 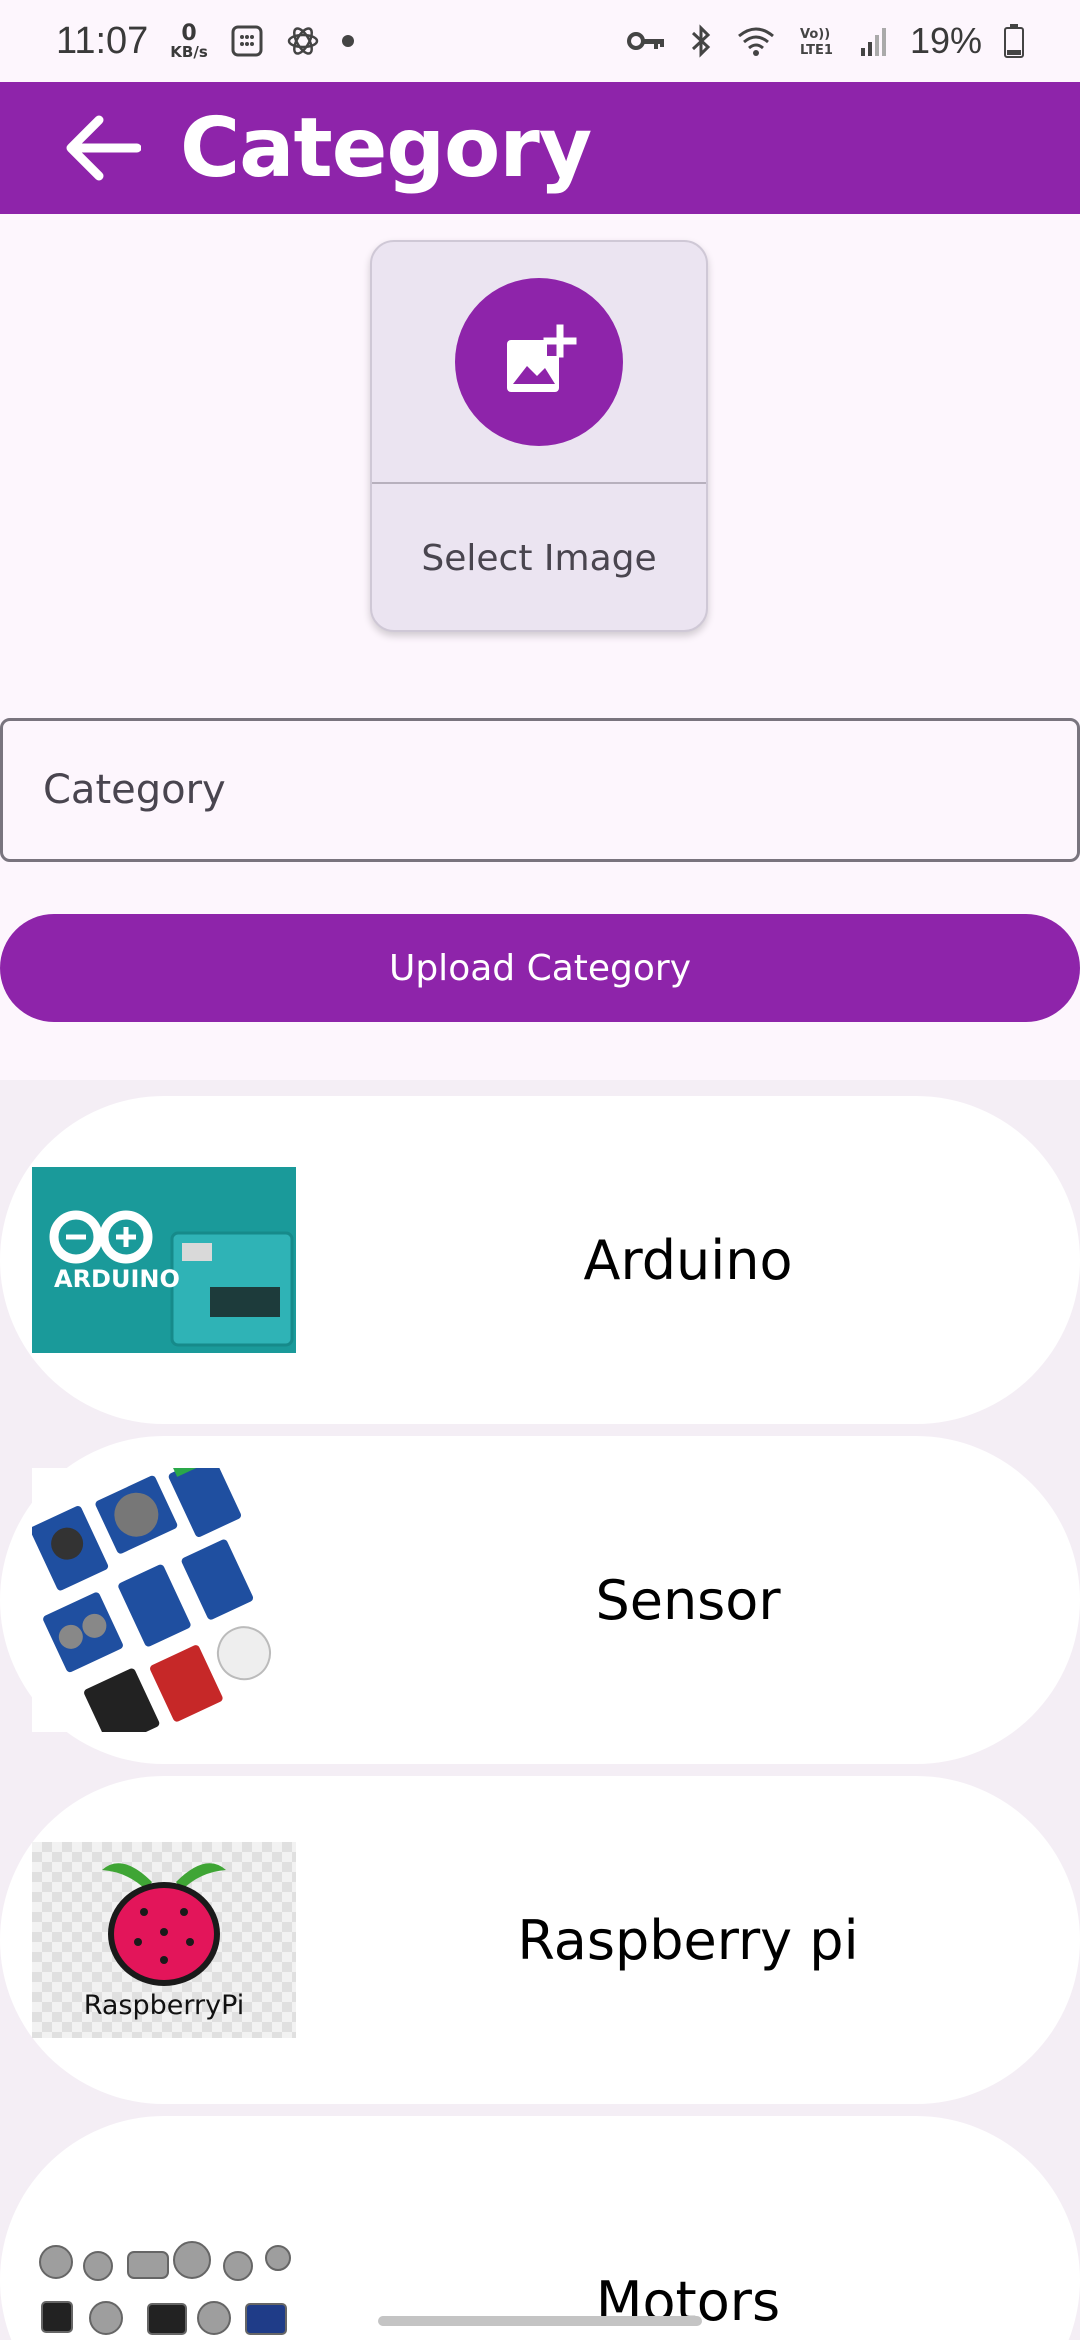 I want to click on category-item-raspberry-pi: RaspberryPi Raspberry pi, so click(x=540, y=1940).